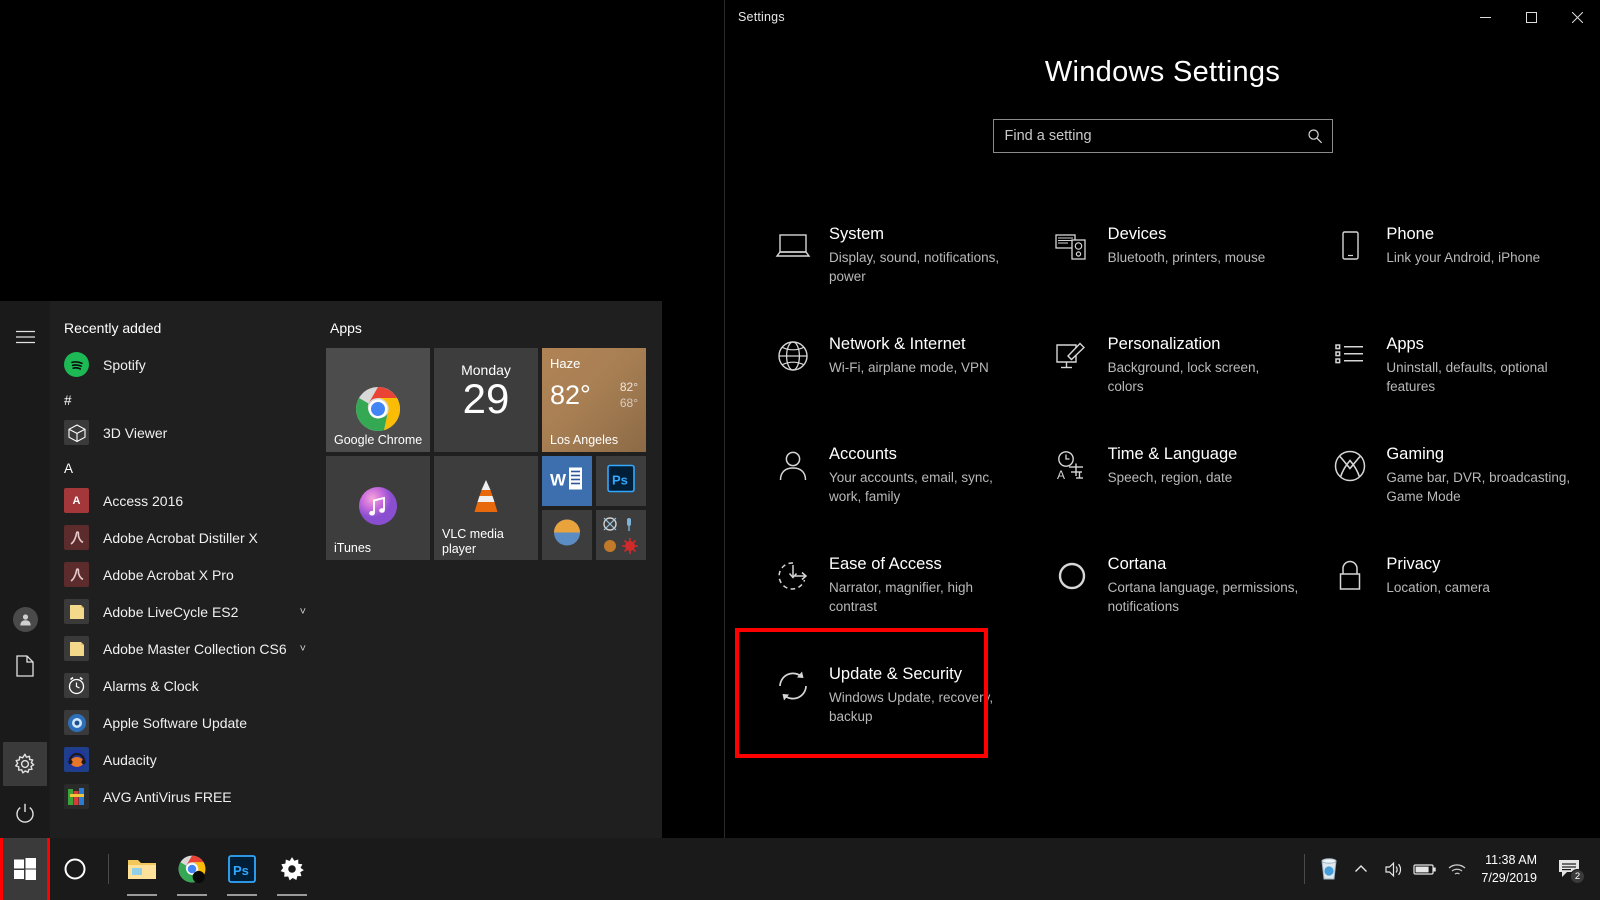 The width and height of the screenshot is (1600, 900). What do you see at coordinates (186, 537) in the screenshot?
I see `list-item: Adobe Acrobat Distiller X` at bounding box center [186, 537].